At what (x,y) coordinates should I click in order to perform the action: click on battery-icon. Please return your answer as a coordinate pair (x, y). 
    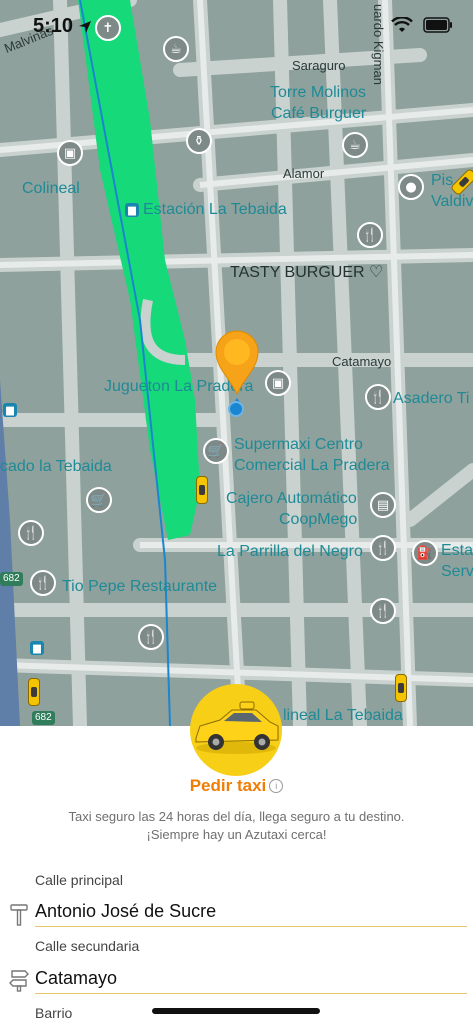
    Looking at the image, I should click on (437, 25).